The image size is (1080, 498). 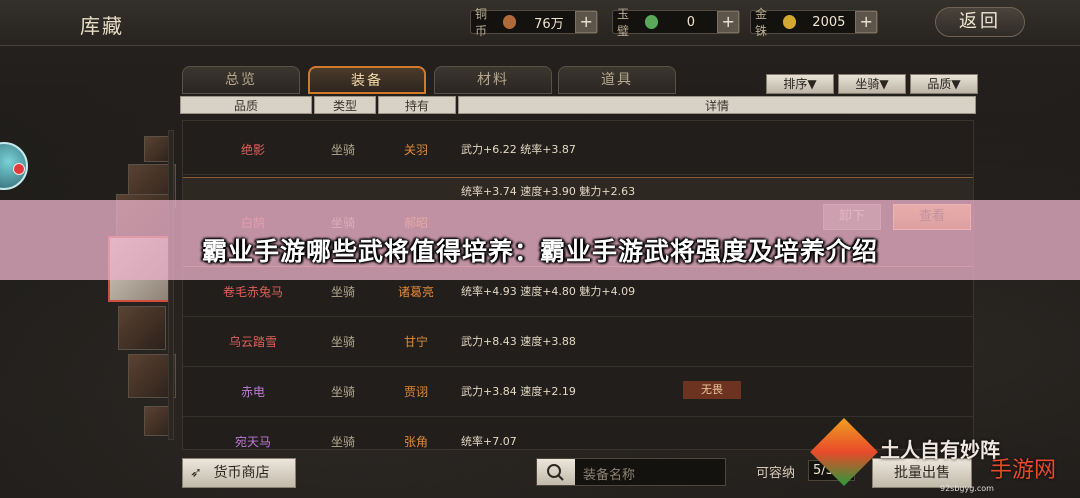 I want to click on item-name: 赤电, so click(x=252, y=392).